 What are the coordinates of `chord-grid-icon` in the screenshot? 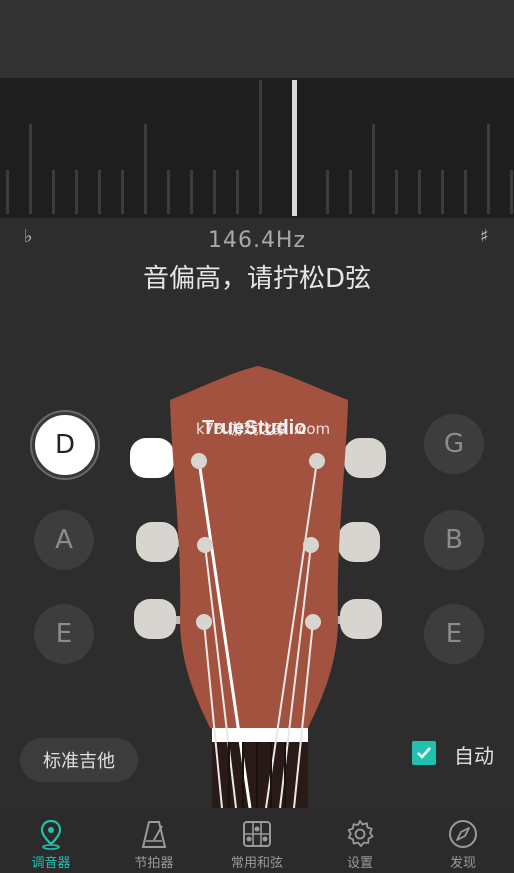 It's located at (257, 834).